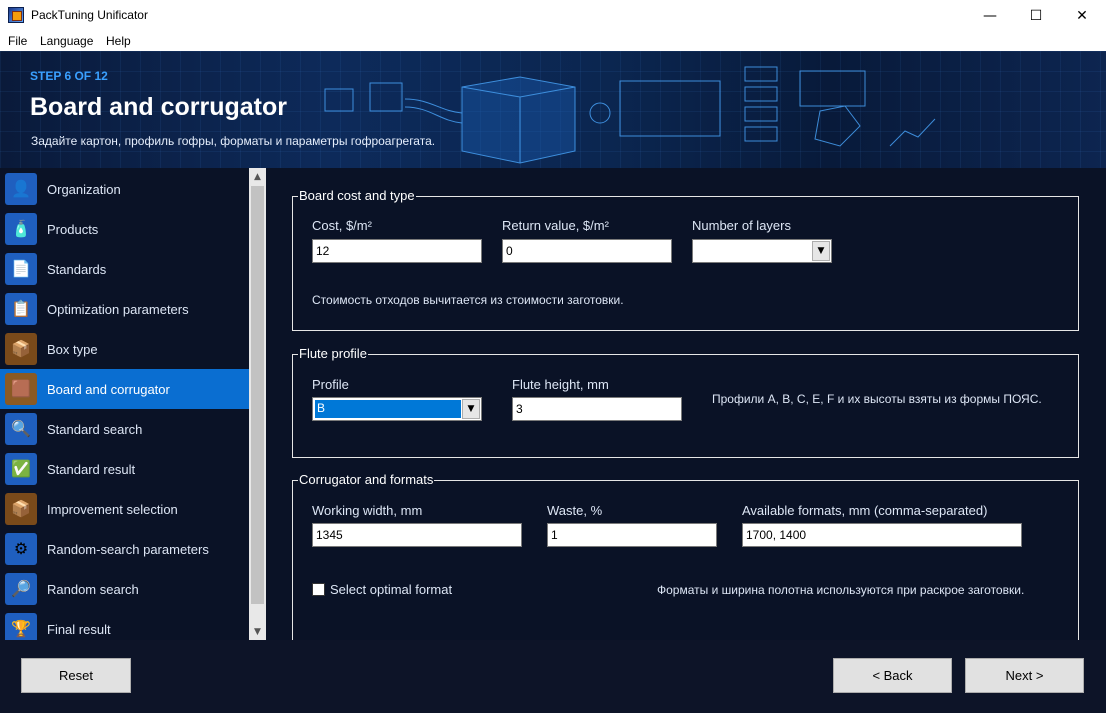 This screenshot has width=1106, height=713. What do you see at coordinates (330, 384) in the screenshot?
I see `profile-label: Profile` at bounding box center [330, 384].